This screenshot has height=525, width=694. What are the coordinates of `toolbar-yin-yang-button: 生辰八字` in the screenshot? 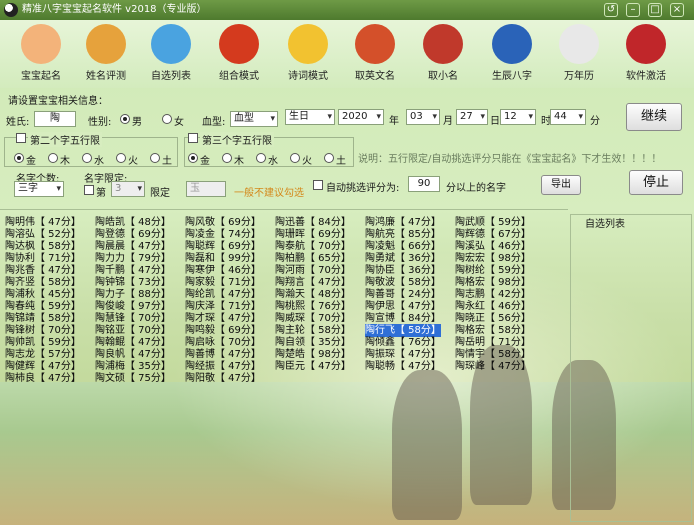 It's located at (512, 53).